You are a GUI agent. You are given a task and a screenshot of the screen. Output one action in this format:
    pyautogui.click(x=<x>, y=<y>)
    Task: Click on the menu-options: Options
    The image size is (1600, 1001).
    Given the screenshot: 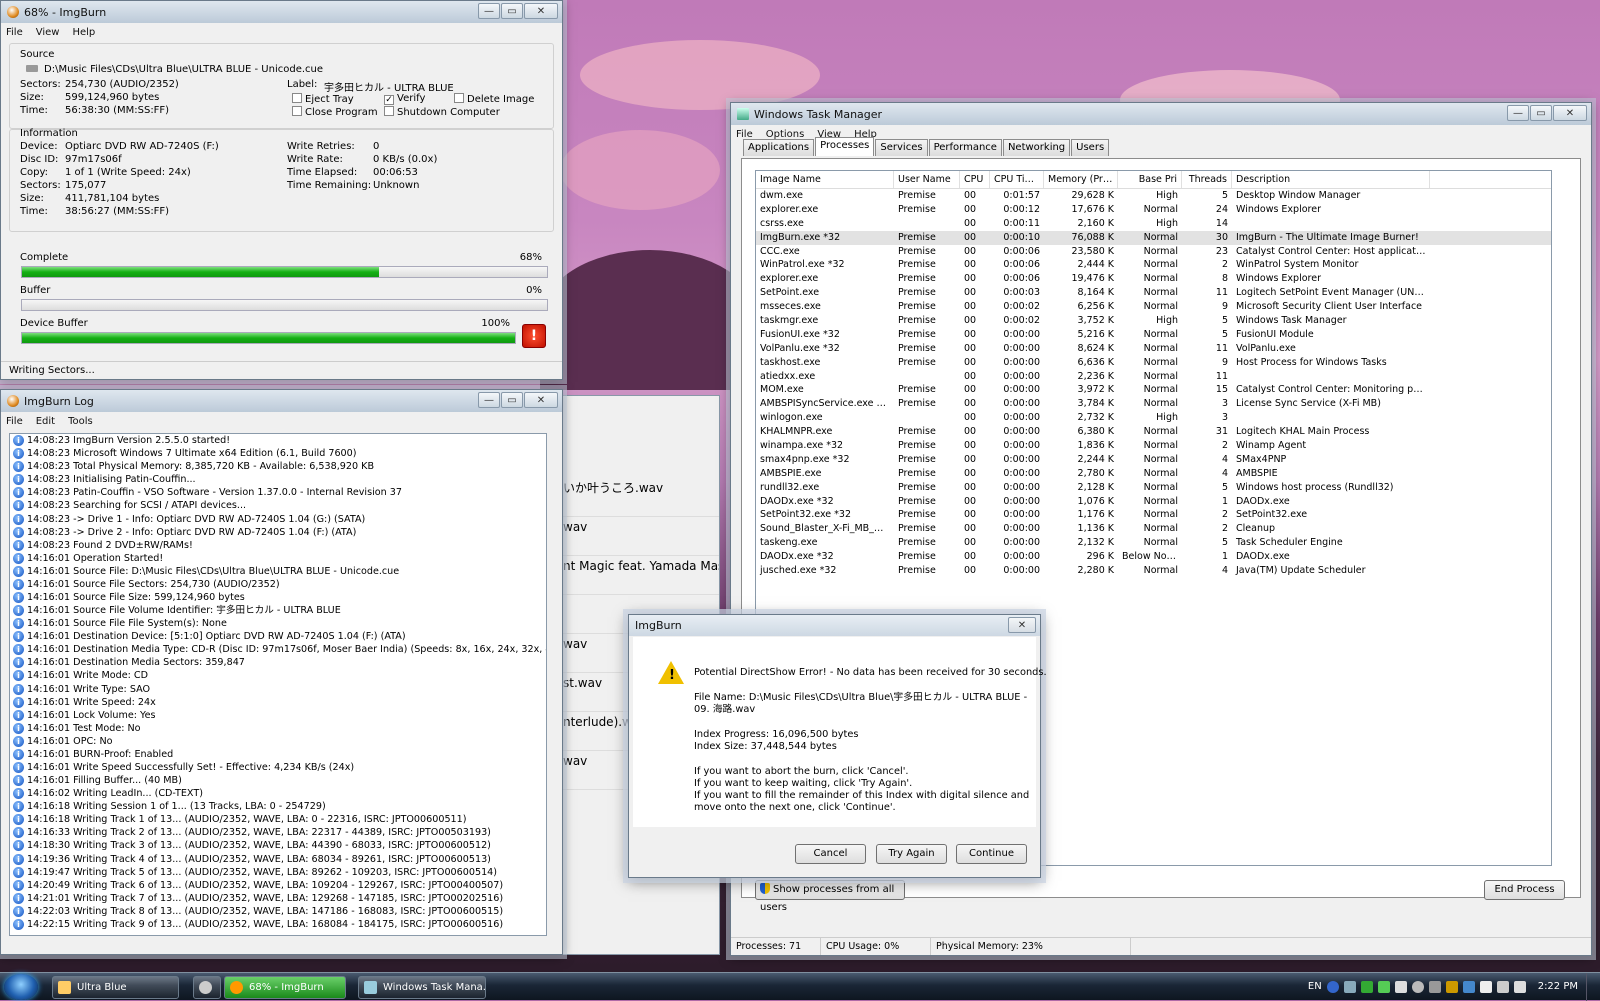 What is the action you would take?
    pyautogui.click(x=785, y=134)
    